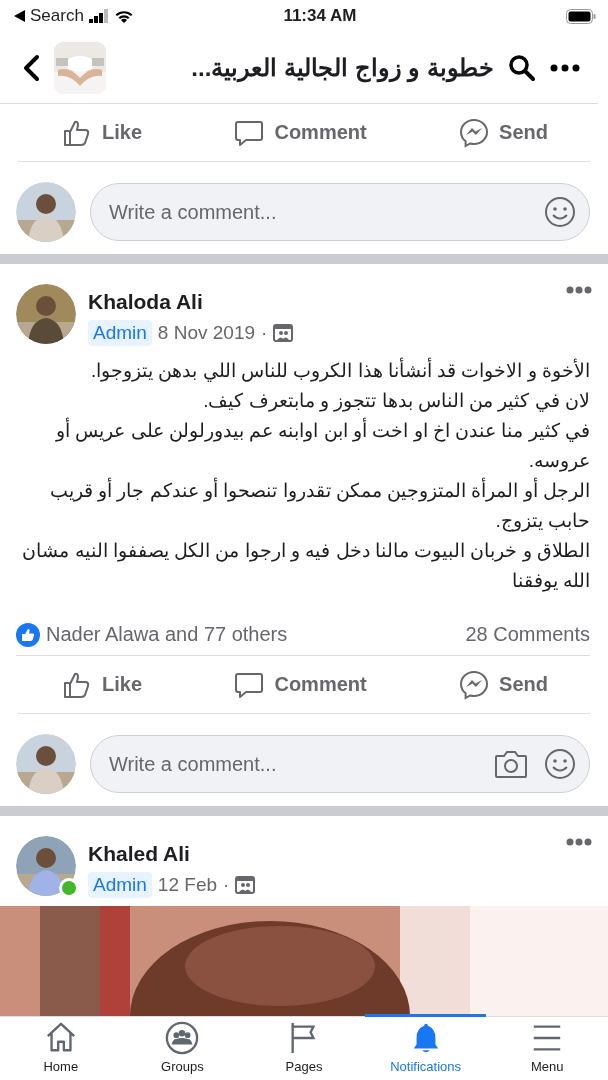  I want to click on nav-tab: Pages, so click(304, 1048).